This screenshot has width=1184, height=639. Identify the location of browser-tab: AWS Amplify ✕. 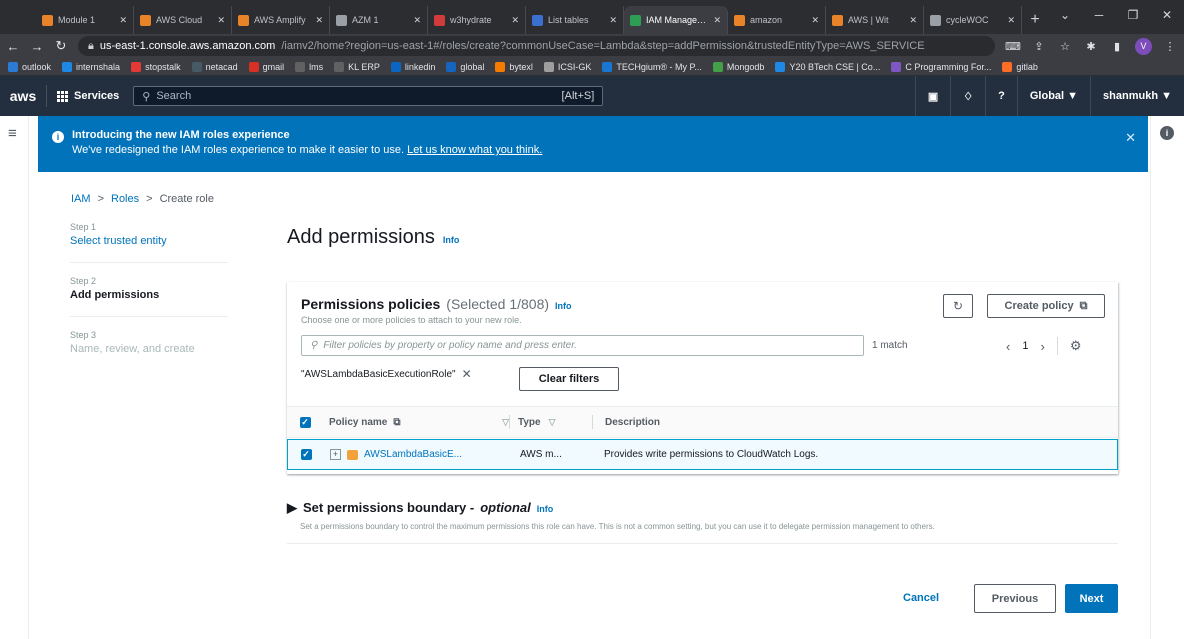
(281, 20).